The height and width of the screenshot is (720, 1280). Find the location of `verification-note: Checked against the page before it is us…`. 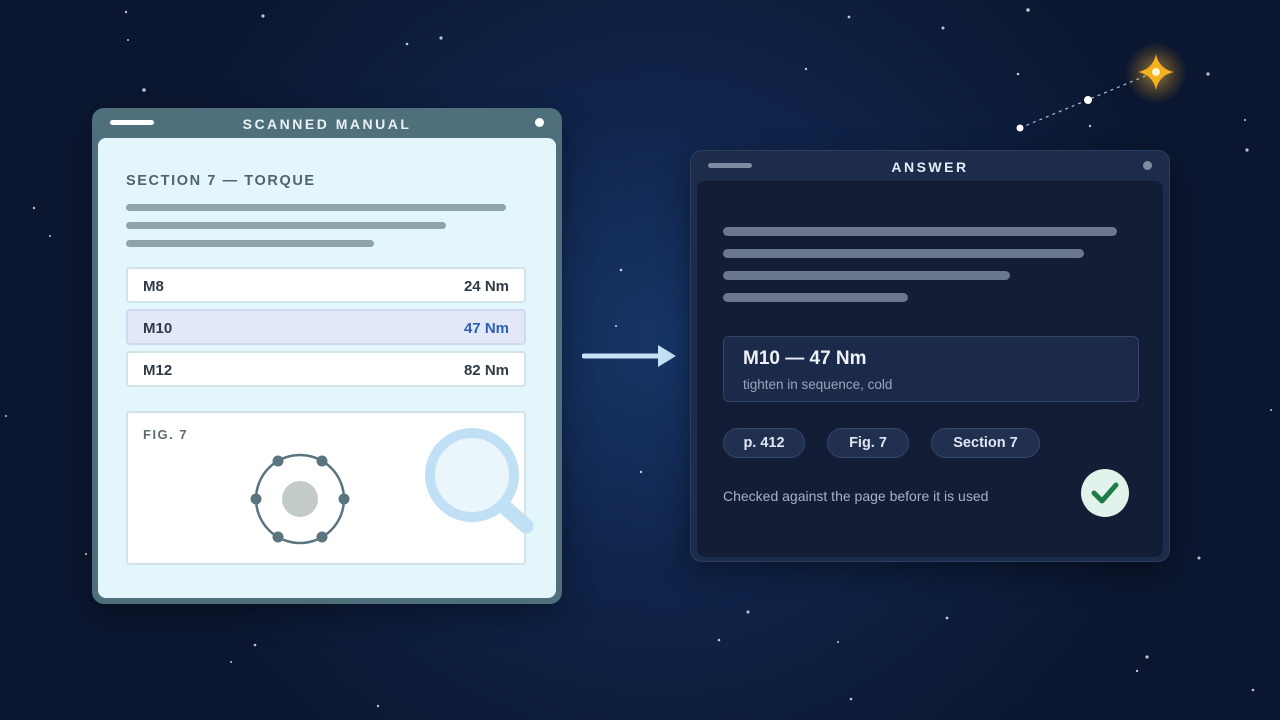

verification-note: Checked against the page before it is us… is located at coordinates (856, 496).